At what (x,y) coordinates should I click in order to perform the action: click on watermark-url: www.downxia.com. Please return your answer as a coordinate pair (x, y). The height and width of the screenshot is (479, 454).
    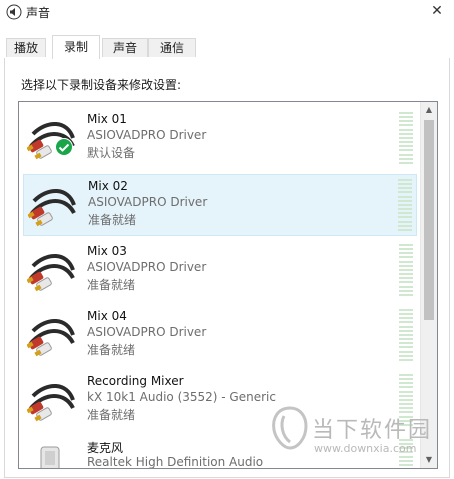
    Looking at the image, I should click on (365, 448).